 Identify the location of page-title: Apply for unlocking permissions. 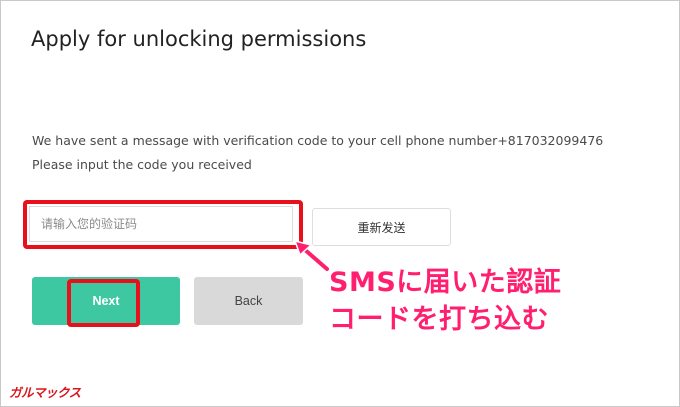
(199, 39).